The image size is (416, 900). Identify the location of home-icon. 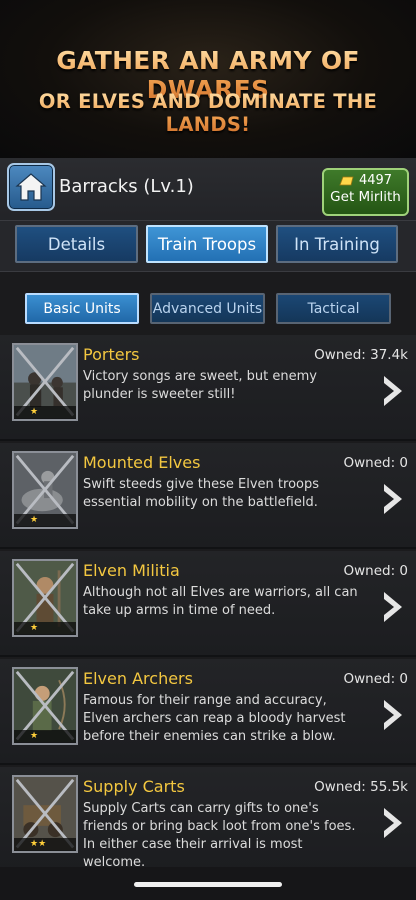
(31, 187).